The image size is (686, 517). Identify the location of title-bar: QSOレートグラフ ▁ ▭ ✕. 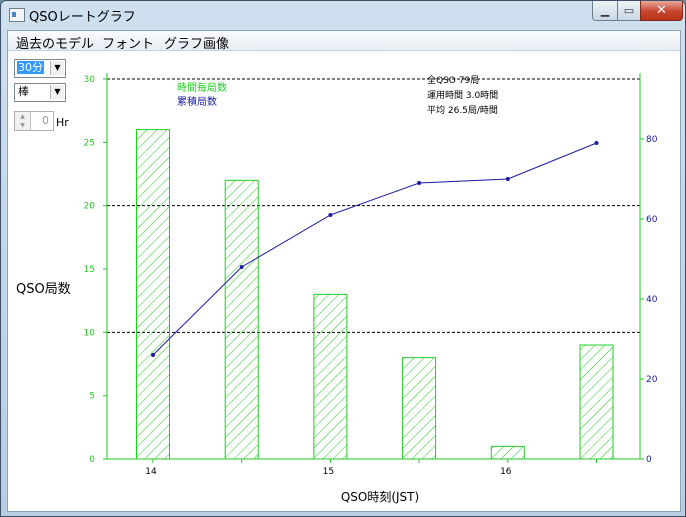
(343, 15).